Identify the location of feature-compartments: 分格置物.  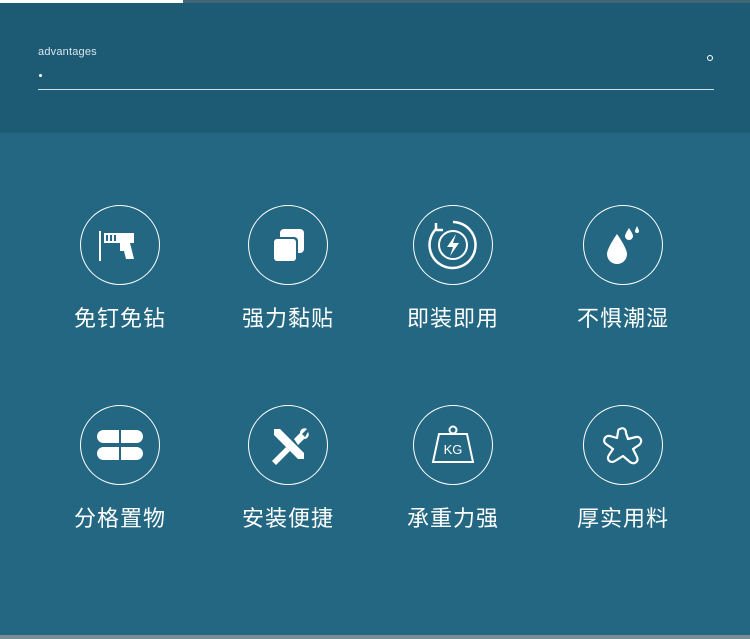
(120, 469).